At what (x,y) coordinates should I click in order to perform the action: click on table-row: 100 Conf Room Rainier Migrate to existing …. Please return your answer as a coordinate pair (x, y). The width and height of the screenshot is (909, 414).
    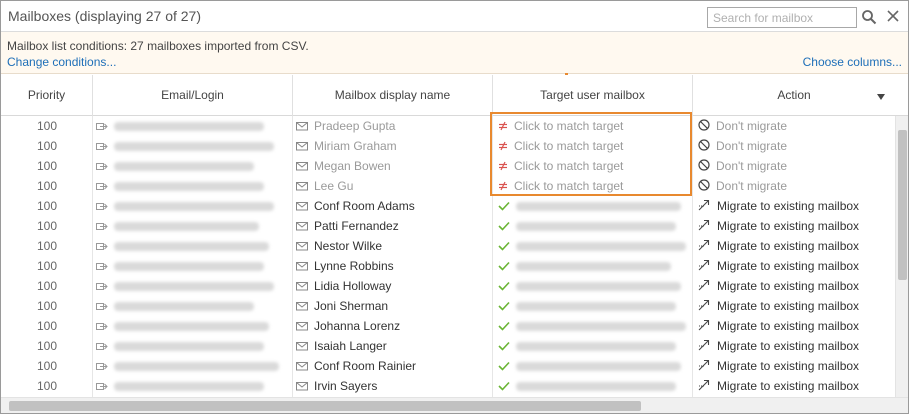
    Looking at the image, I should click on (448, 366).